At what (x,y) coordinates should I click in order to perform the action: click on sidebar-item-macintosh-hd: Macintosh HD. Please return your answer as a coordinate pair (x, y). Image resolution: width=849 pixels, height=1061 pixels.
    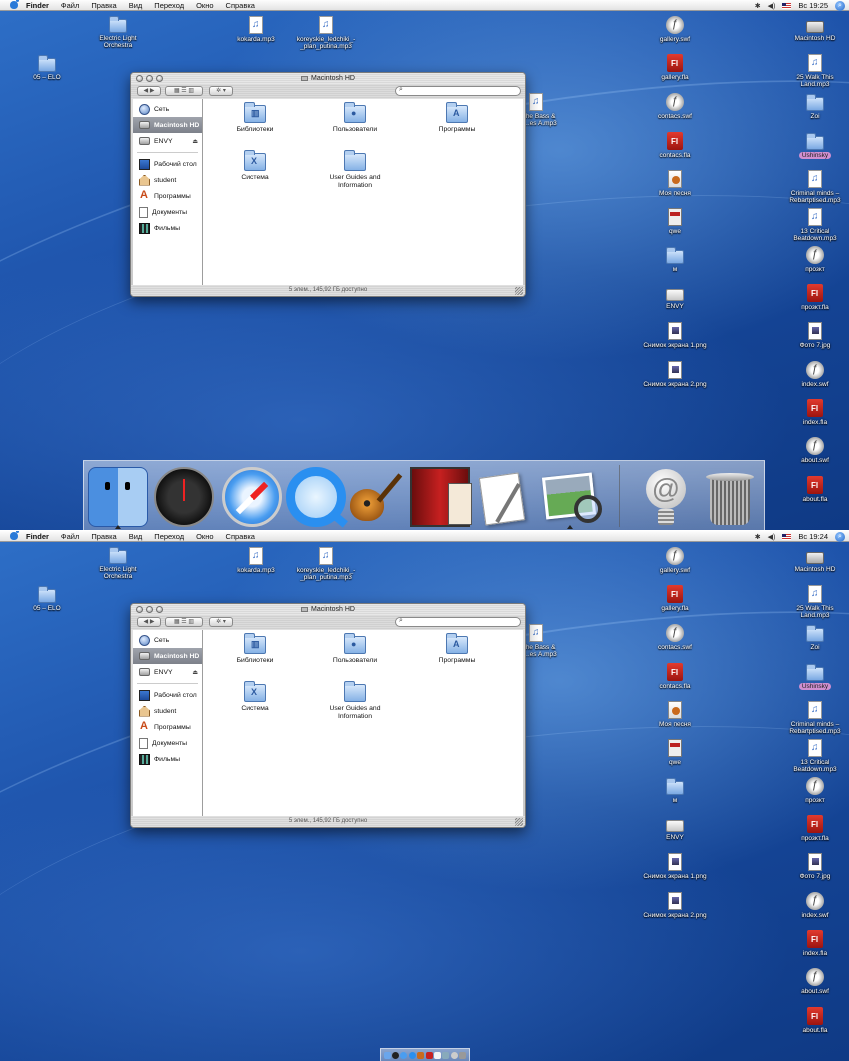
    Looking at the image, I should click on (167, 656).